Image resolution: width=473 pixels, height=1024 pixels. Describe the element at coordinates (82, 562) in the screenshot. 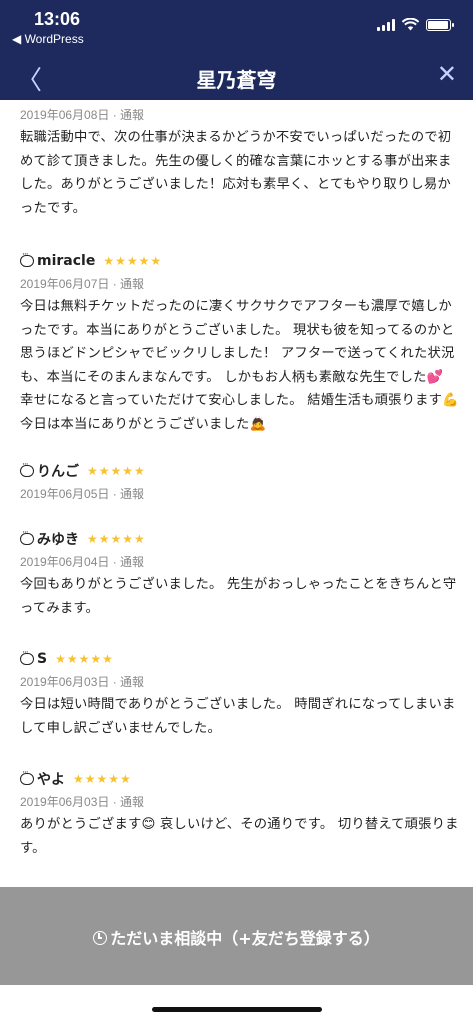

I see `review-meta: 2019年06月04日 · 通報` at that location.